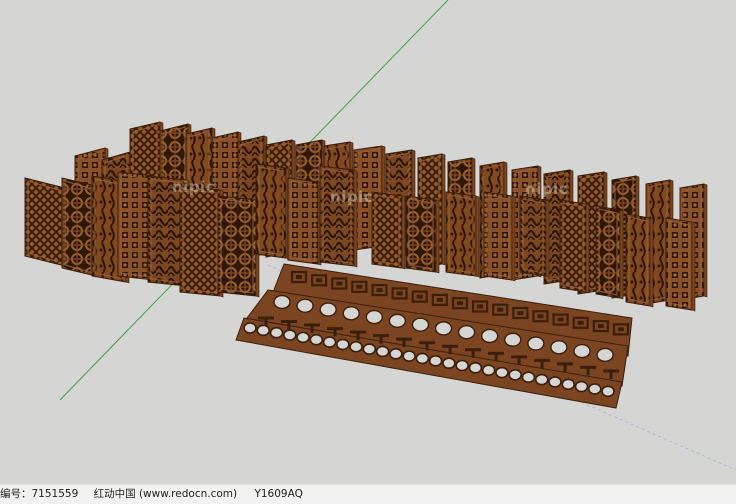  What do you see at coordinates (368, 494) in the screenshot?
I see `image-caption-bar: 编号：7151559 红动中国 (www.redocn.com) Y1609AQ` at bounding box center [368, 494].